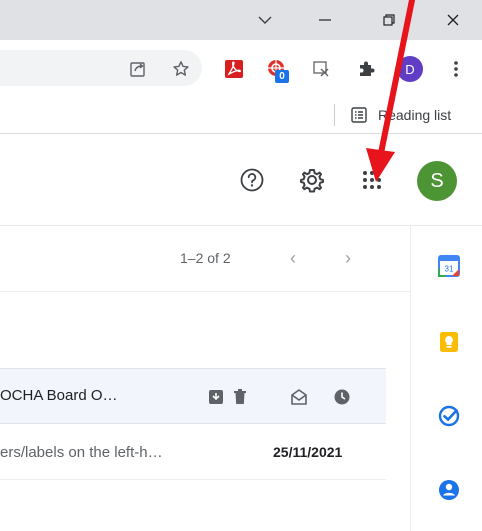 This screenshot has width=482, height=531. I want to click on settings-gear-icon, so click(312, 180).